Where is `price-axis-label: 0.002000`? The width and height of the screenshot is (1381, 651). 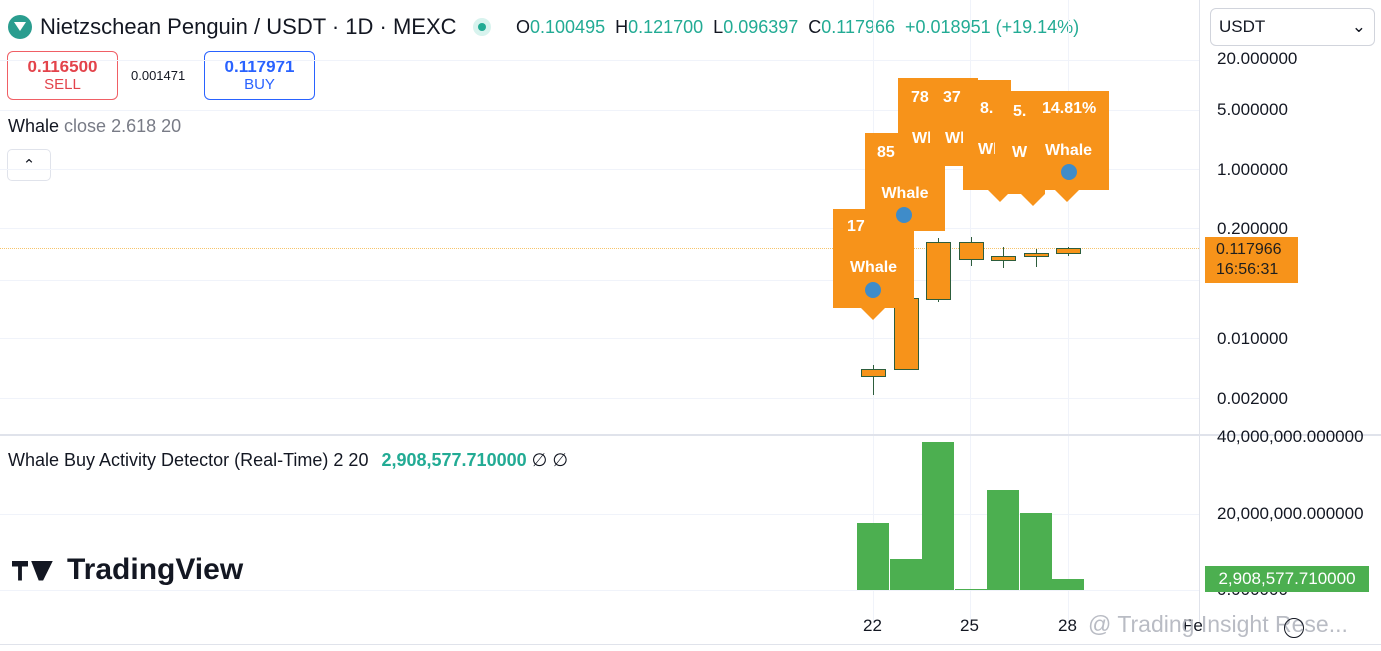
price-axis-label: 0.002000 is located at coordinates (1252, 398).